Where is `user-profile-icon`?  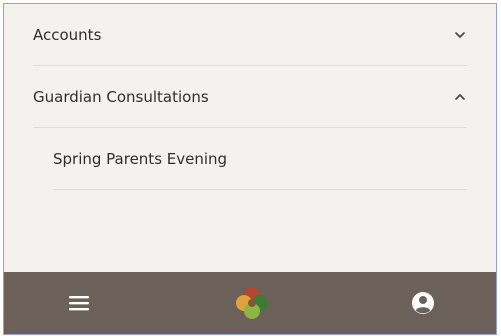
user-profile-icon is located at coordinates (423, 303).